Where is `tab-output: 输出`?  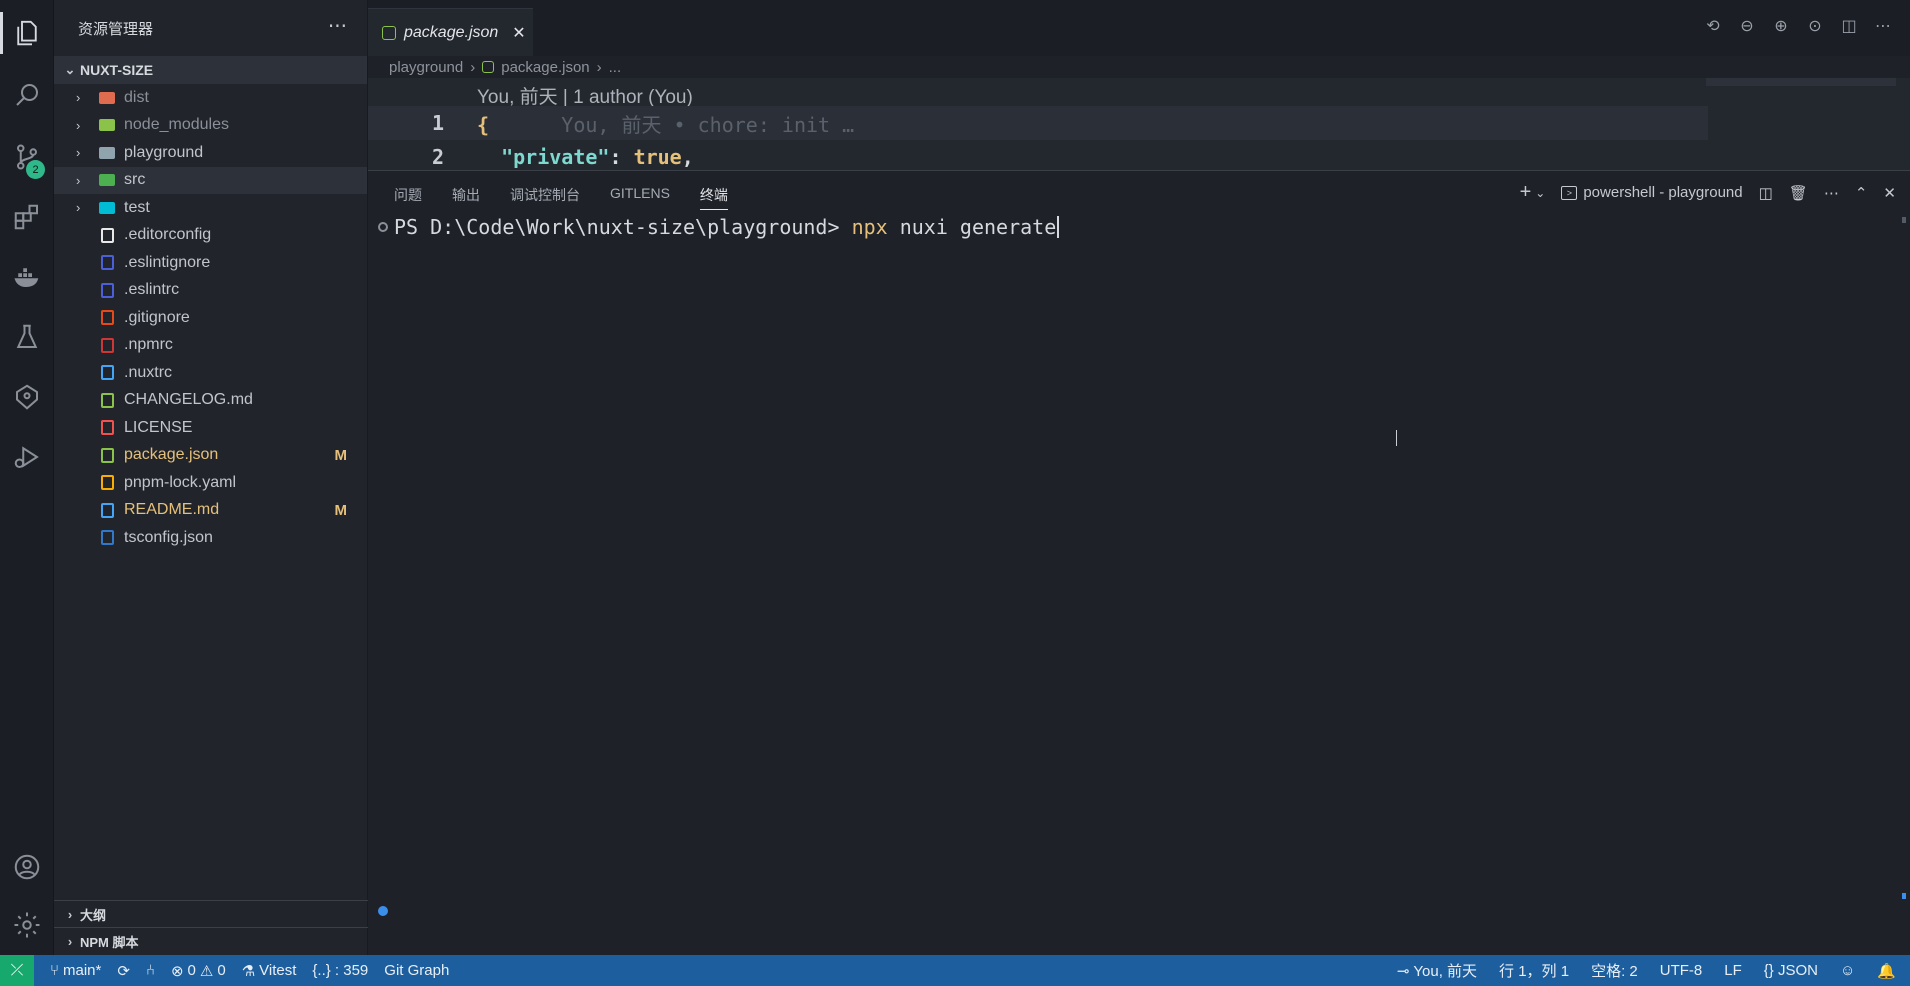 tab-output: 输出 is located at coordinates (466, 197).